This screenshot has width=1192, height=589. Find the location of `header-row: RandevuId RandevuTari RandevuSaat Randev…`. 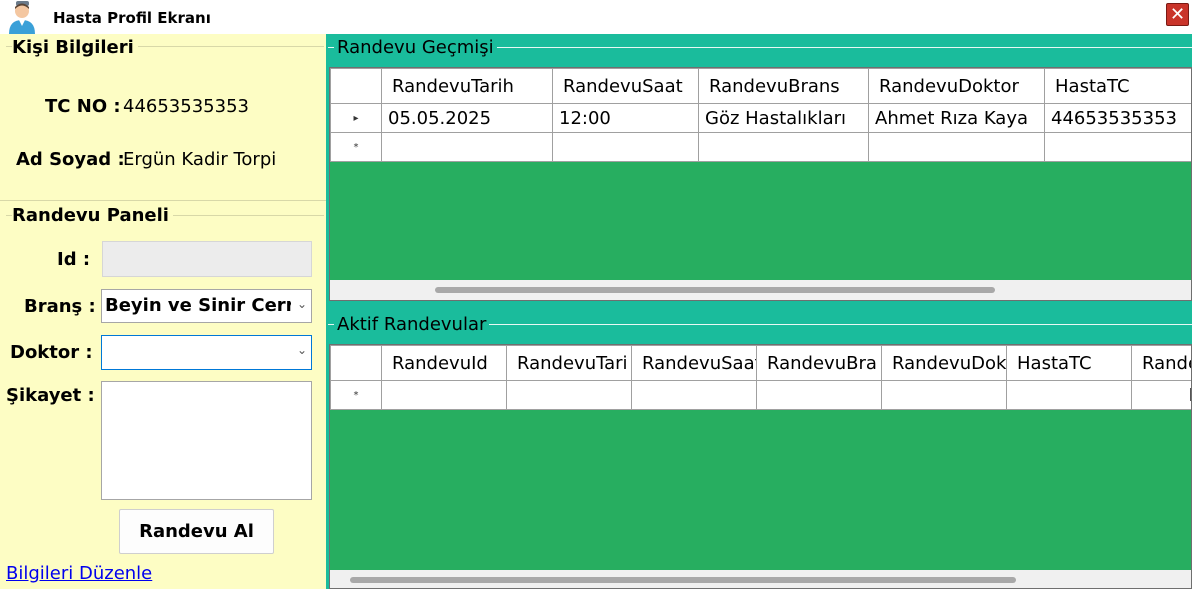

header-row: RandevuId RandevuTari RandevuSaat Randev… is located at coordinates (760, 363).